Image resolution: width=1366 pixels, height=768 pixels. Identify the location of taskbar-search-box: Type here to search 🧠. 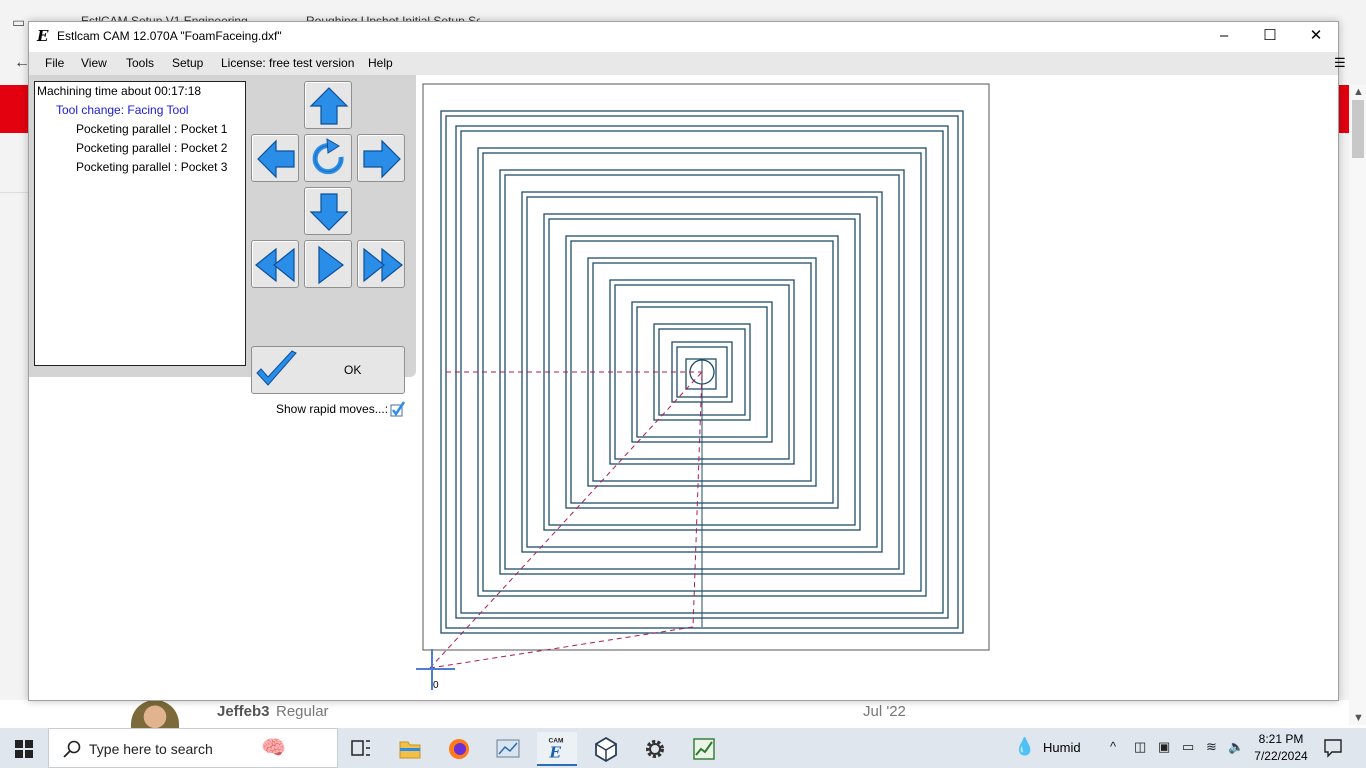
(193, 748).